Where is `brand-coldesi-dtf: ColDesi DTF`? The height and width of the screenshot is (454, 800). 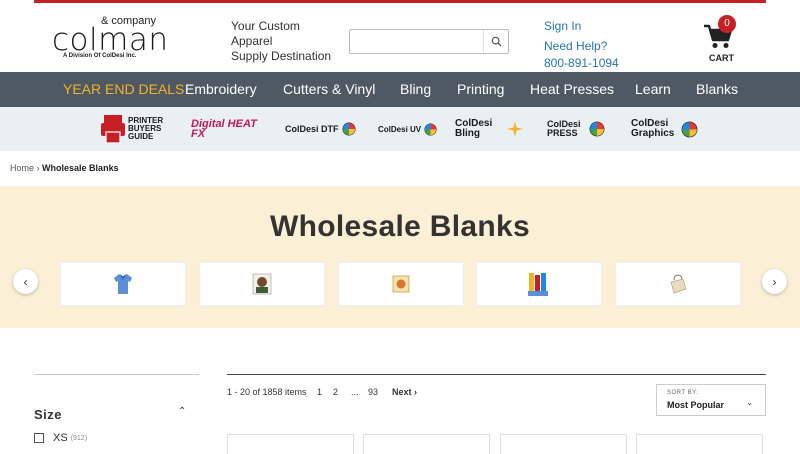 brand-coldesi-dtf: ColDesi DTF is located at coordinates (320, 129).